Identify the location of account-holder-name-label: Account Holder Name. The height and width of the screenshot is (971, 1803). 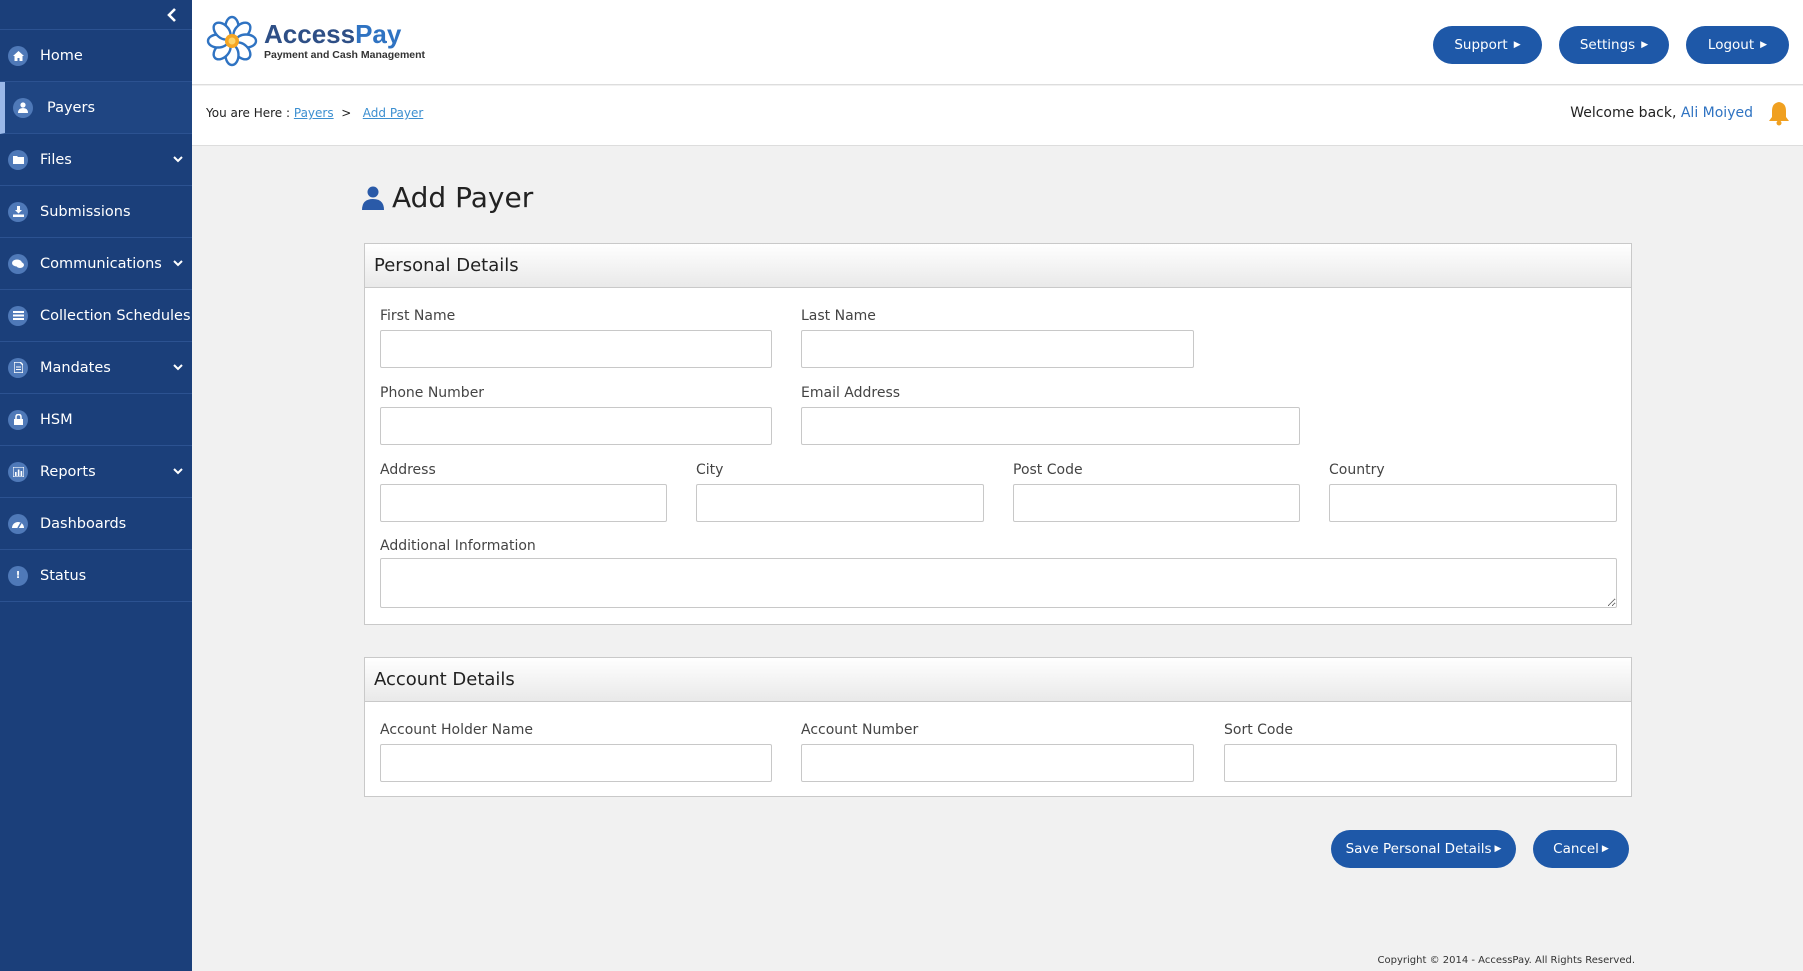
(456, 730).